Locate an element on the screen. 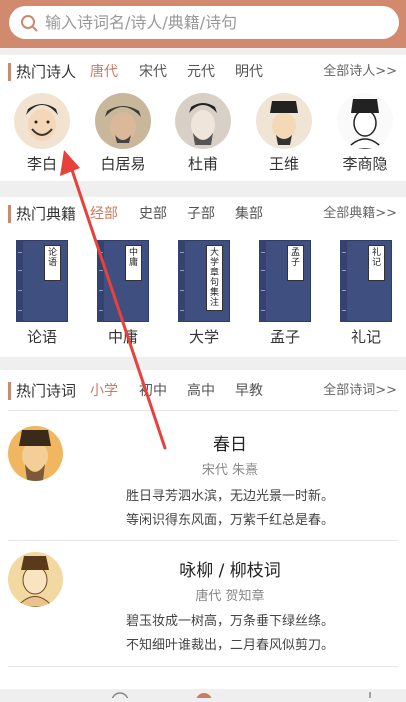 The height and width of the screenshot is (702, 406). poem-title: 春日 is located at coordinates (230, 445).